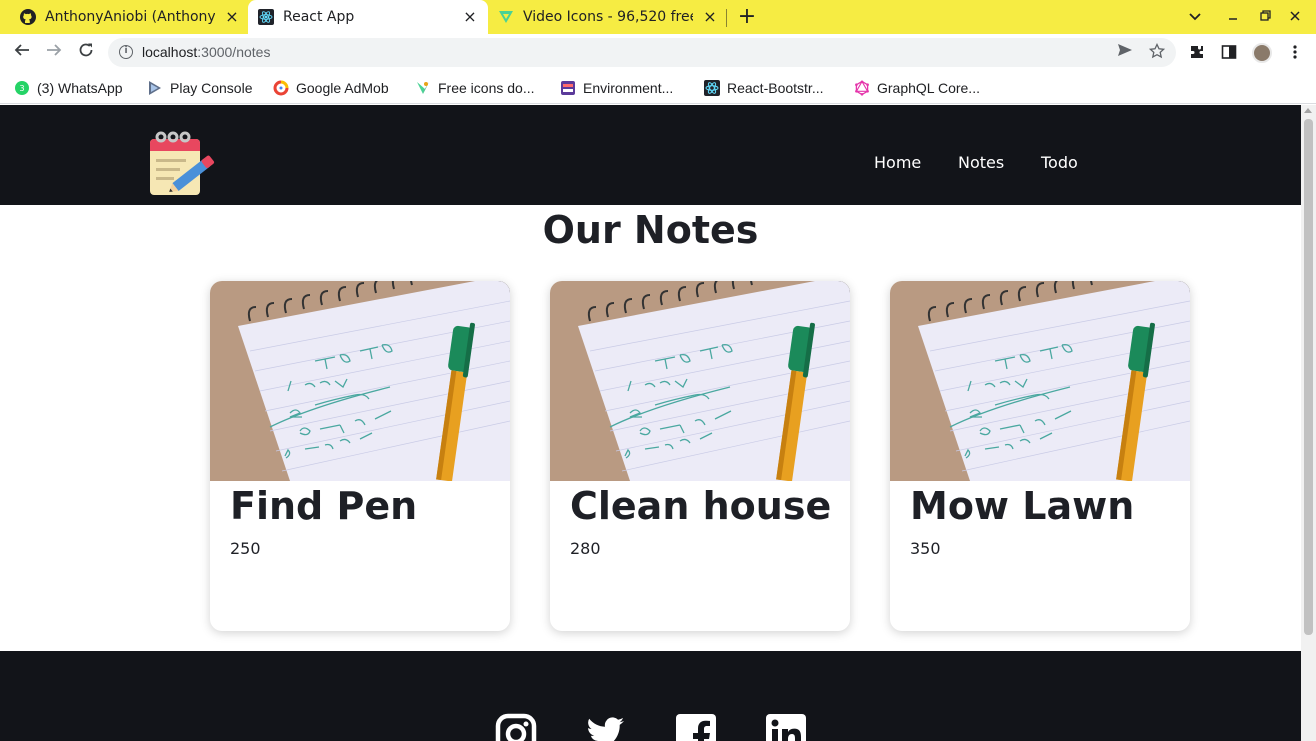 The height and width of the screenshot is (741, 1316). I want to click on minimize-icon, so click(1233, 17).